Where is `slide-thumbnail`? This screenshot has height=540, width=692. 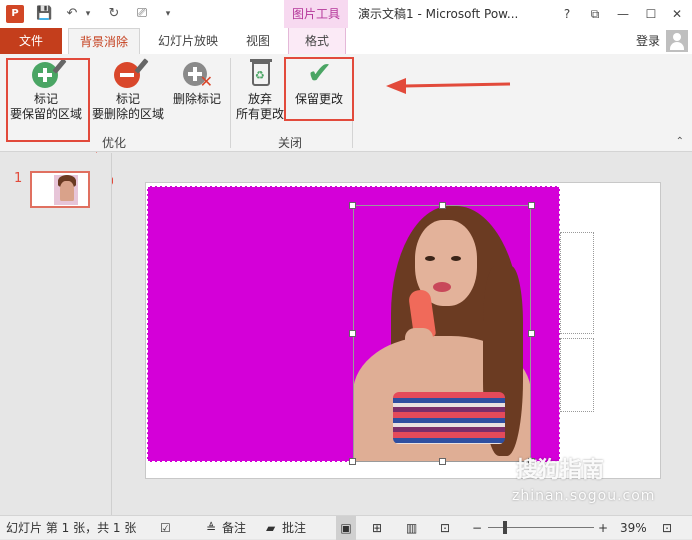 slide-thumbnail is located at coordinates (60, 189).